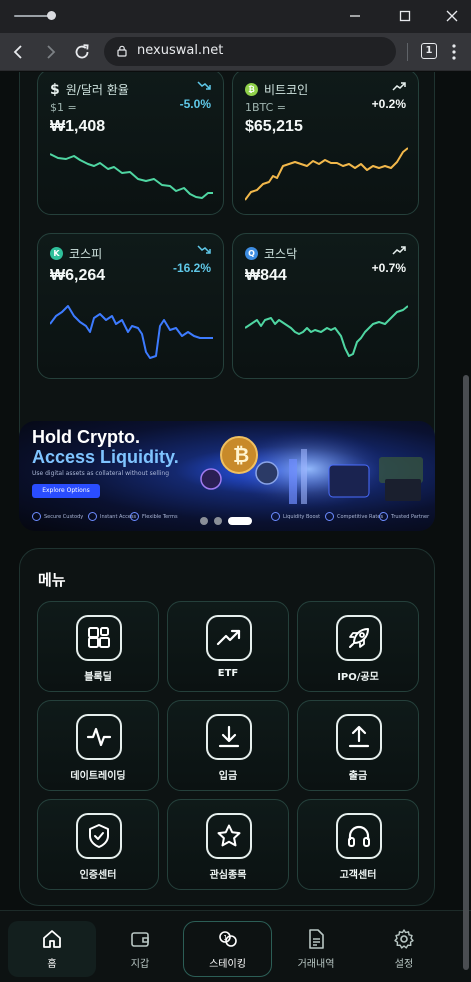  I want to click on banner-feature-text: Flexible Terms, so click(160, 516).